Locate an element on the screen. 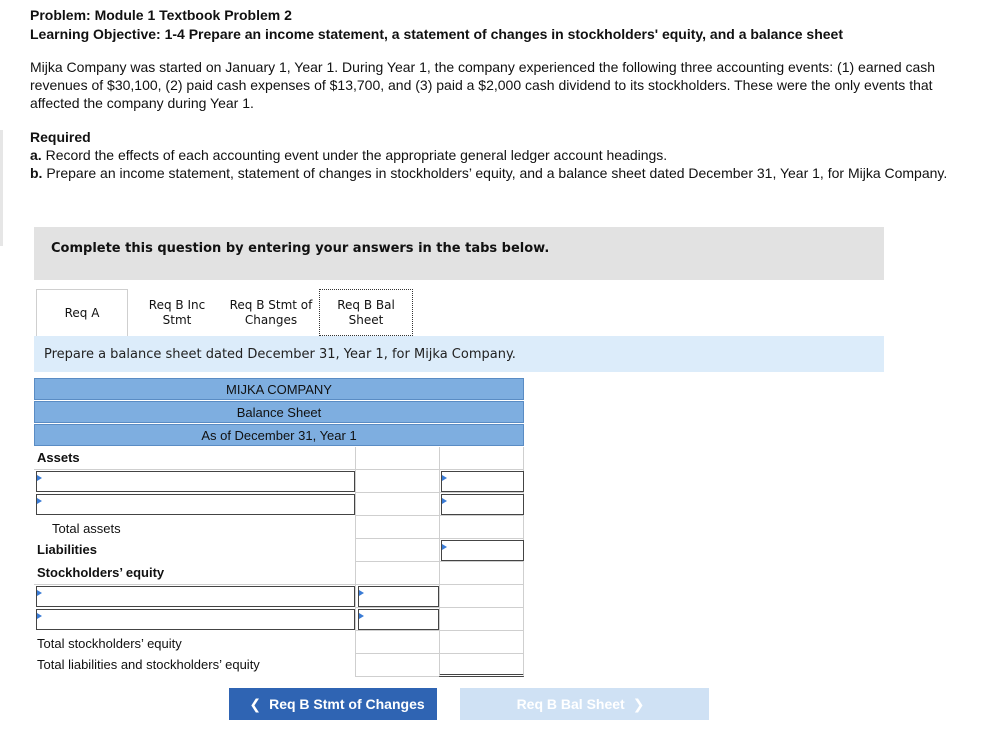 This screenshot has width=996, height=750. req-b-prefix: b. is located at coordinates (36, 173).